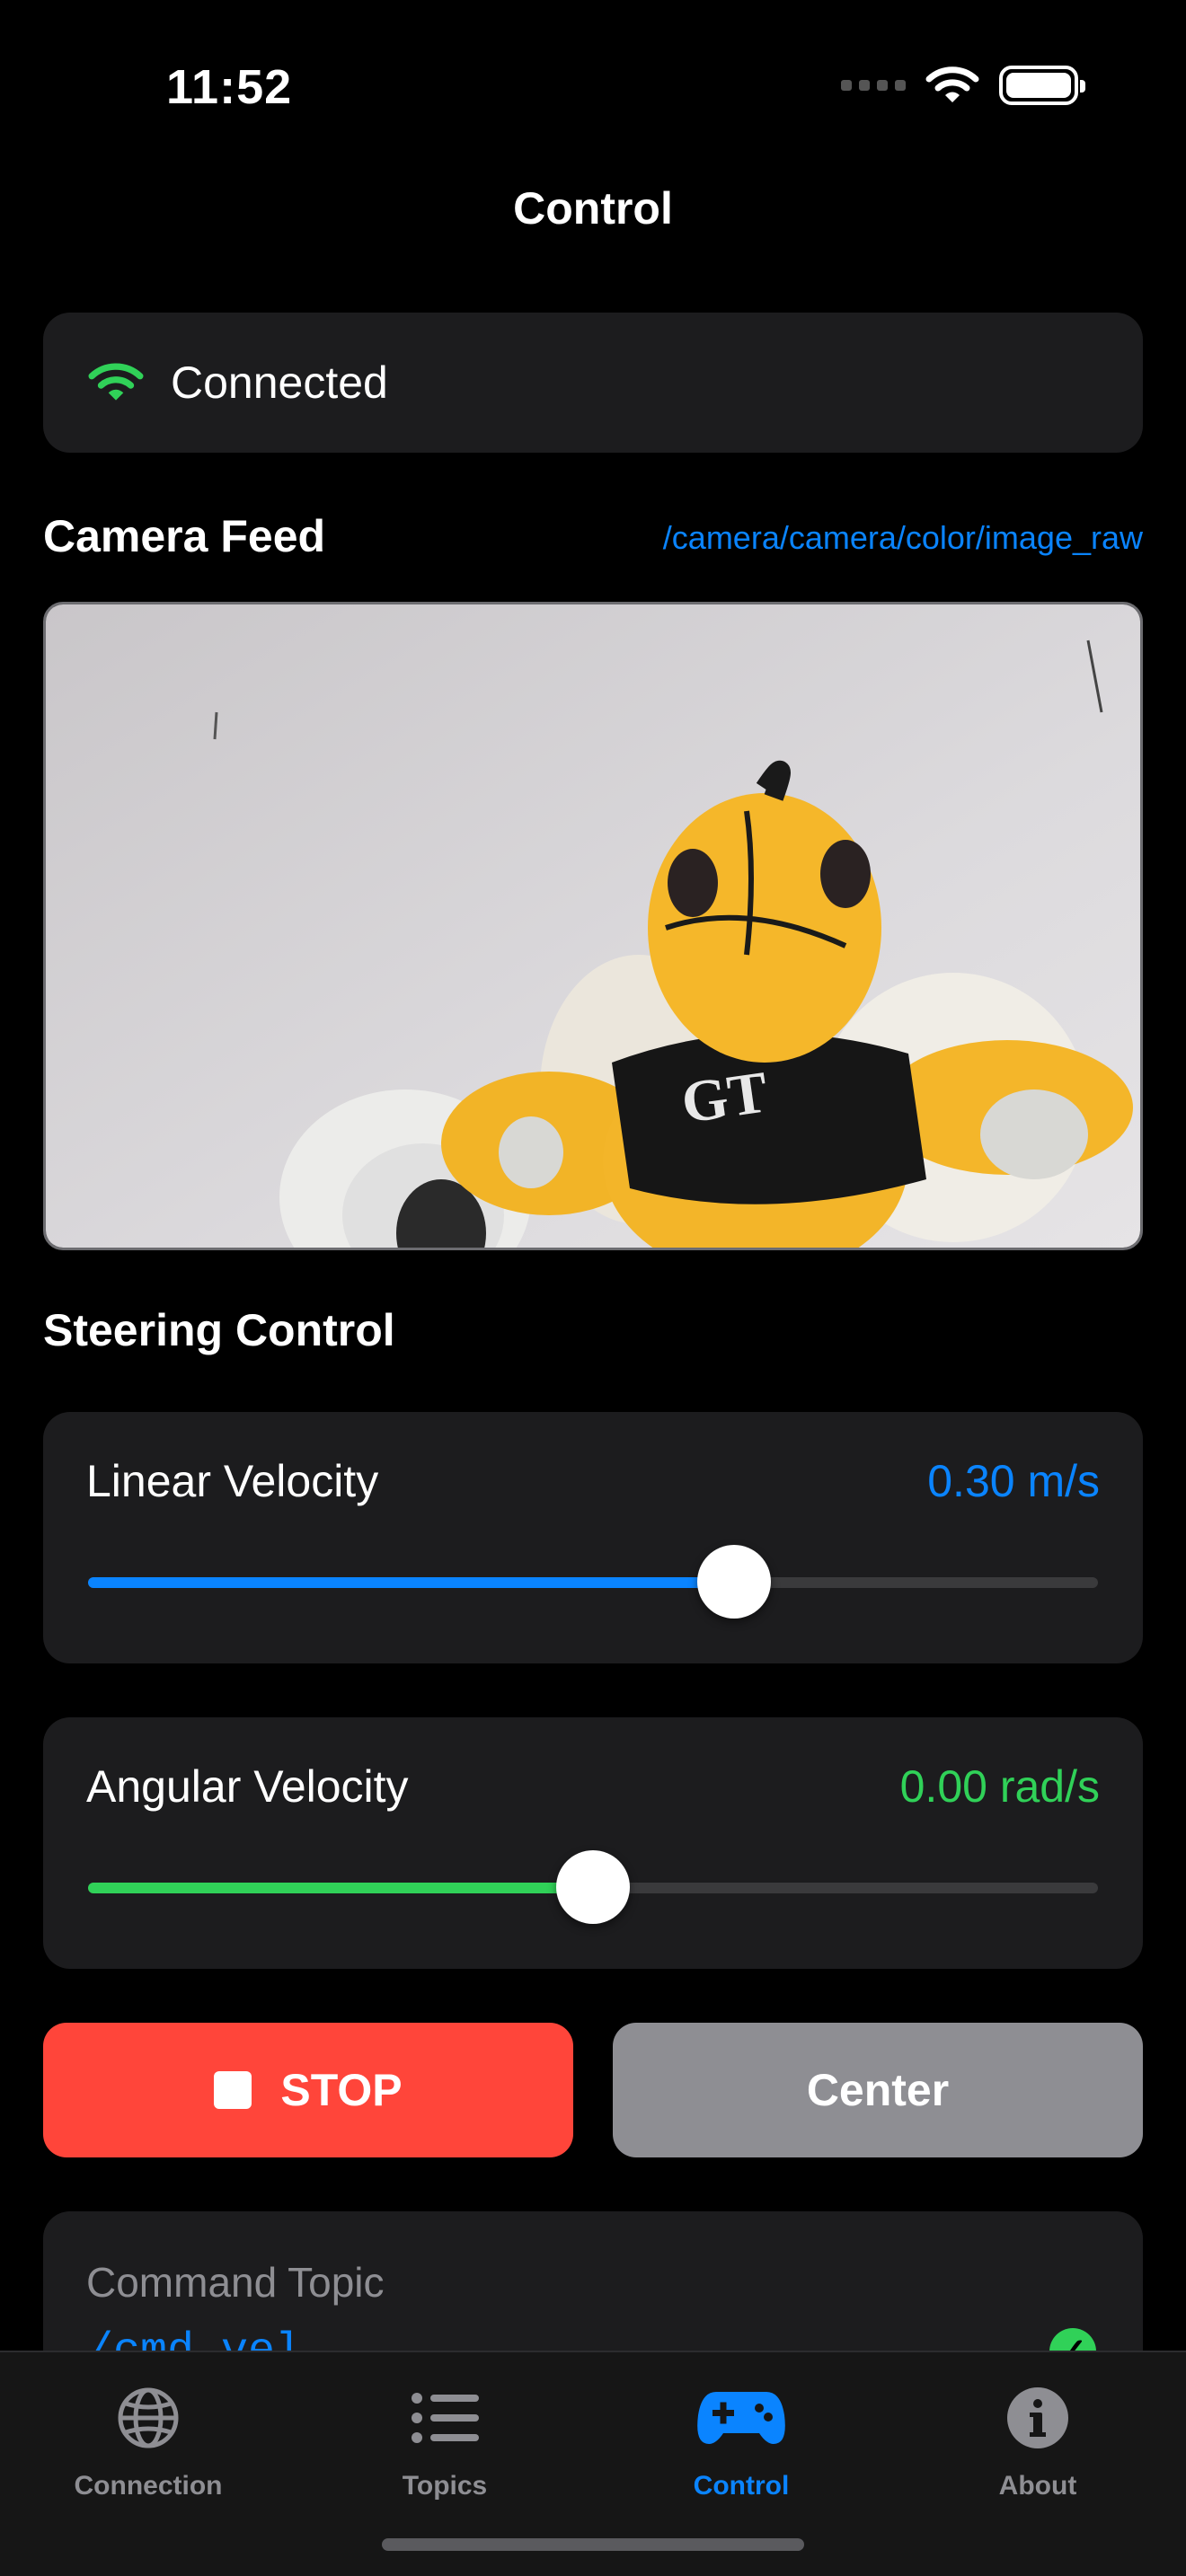 The image size is (1186, 2576). What do you see at coordinates (219, 1330) in the screenshot?
I see `steering-control-title: Steering Control` at bounding box center [219, 1330].